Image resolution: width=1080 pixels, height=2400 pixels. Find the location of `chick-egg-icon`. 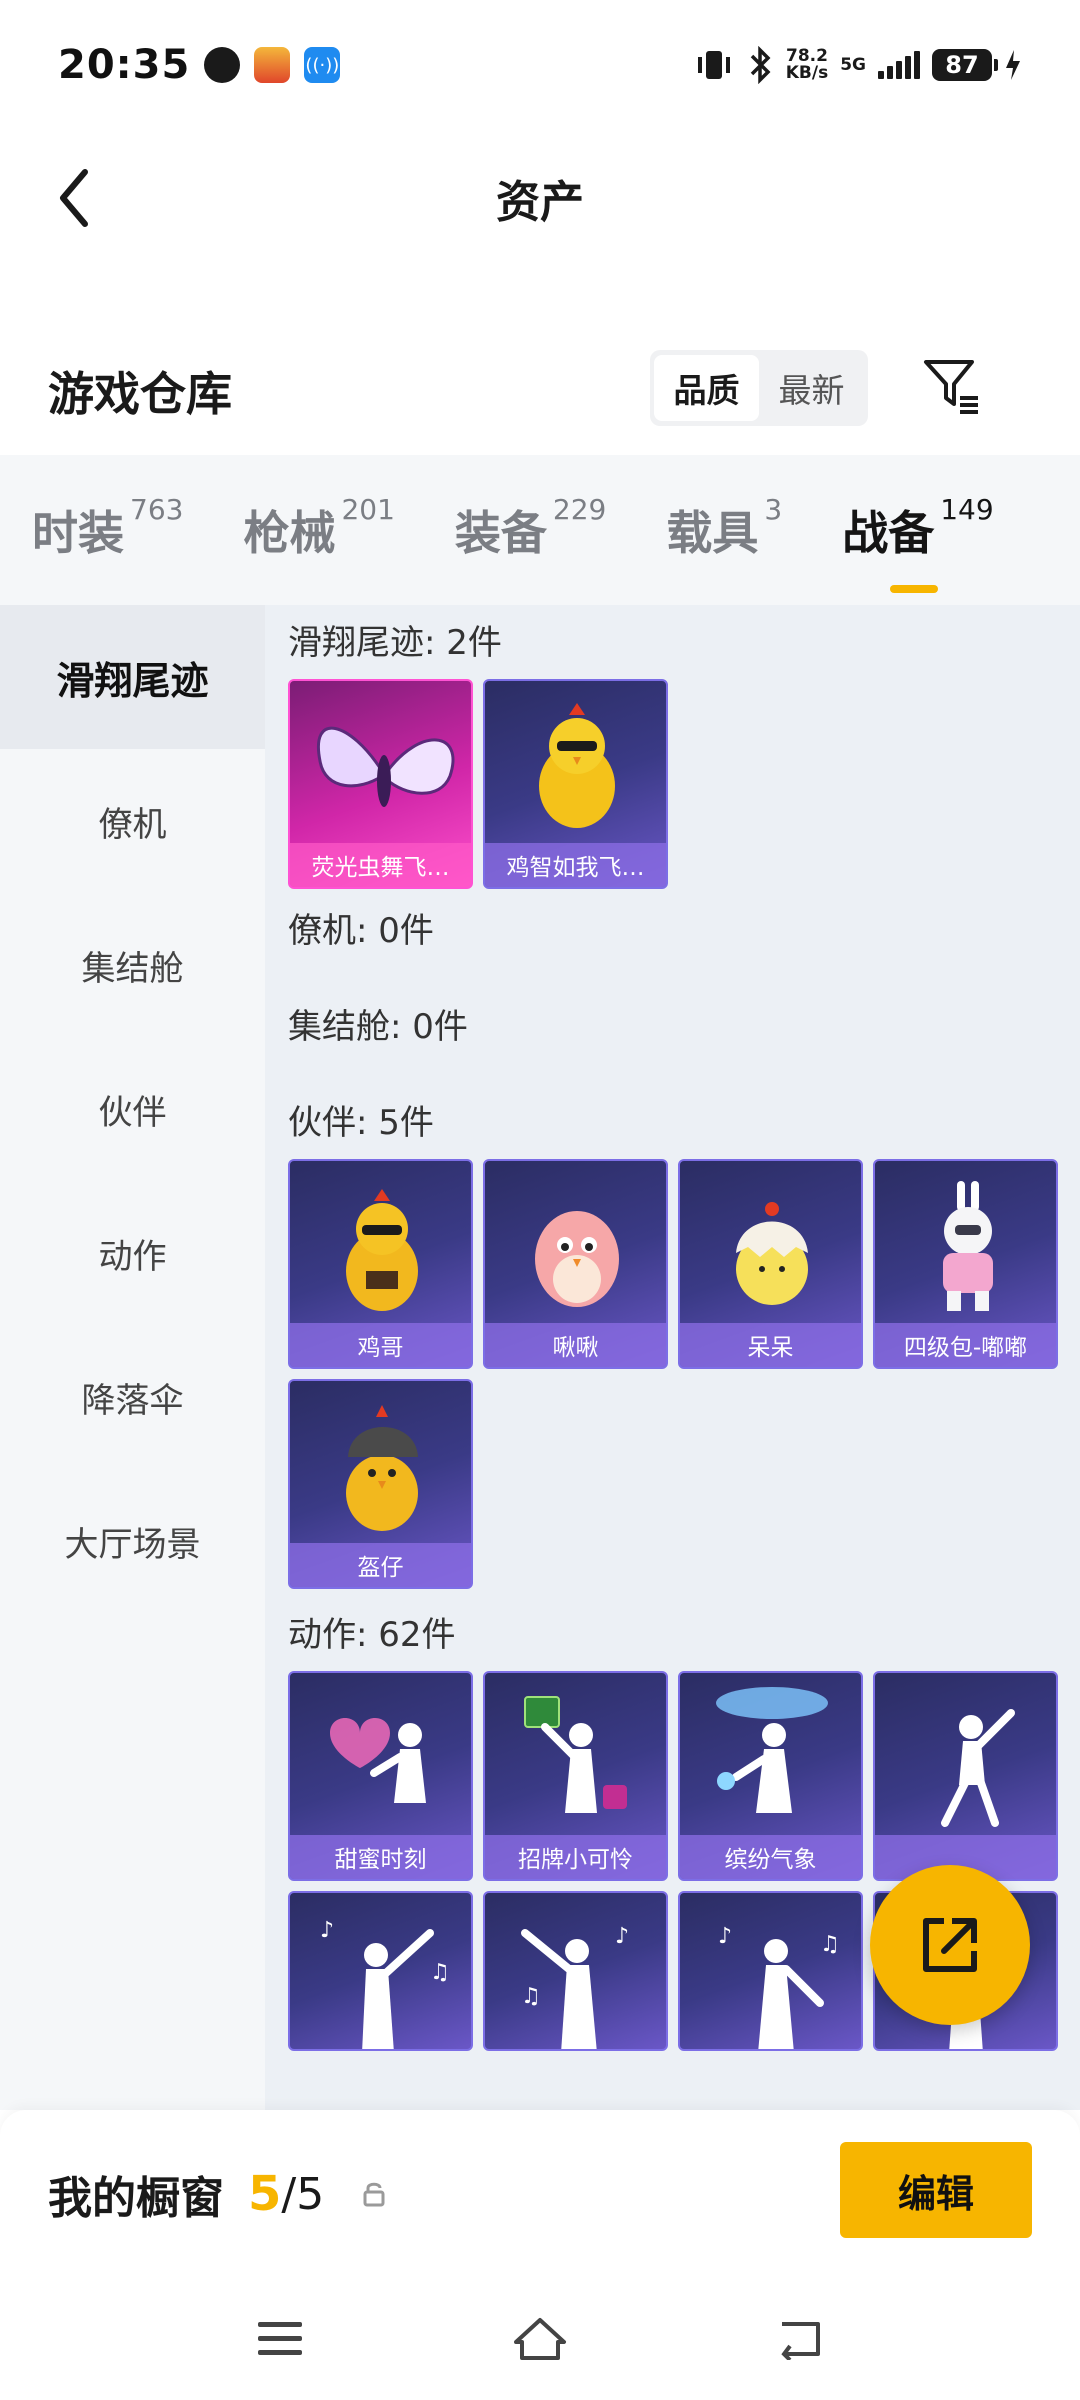

chick-egg-icon is located at coordinates (772, 1253).